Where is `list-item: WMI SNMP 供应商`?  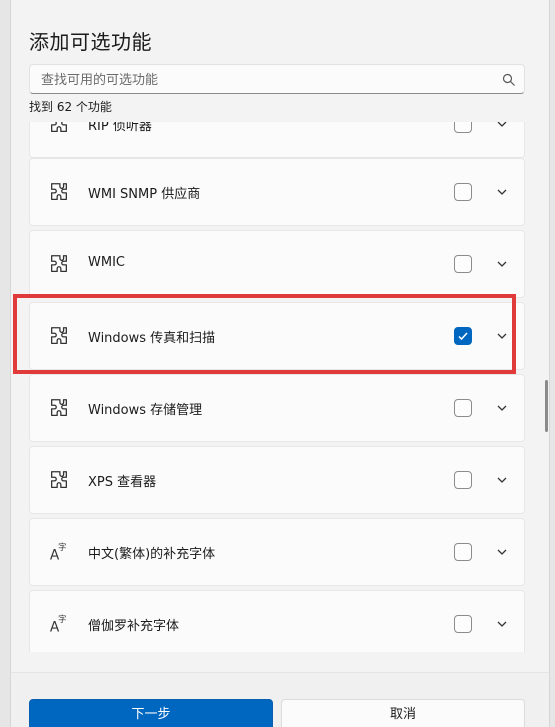 list-item: WMI SNMP 供应商 is located at coordinates (277, 192).